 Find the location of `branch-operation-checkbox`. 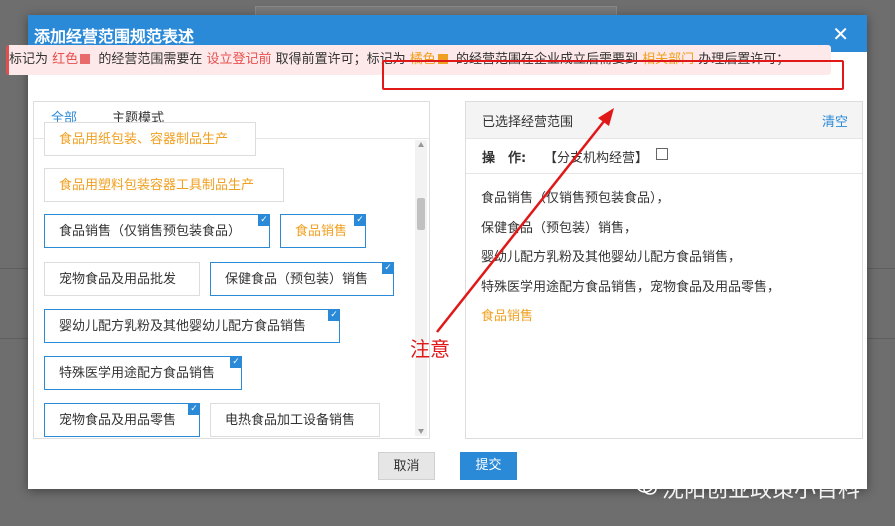

branch-operation-checkbox is located at coordinates (662, 154).